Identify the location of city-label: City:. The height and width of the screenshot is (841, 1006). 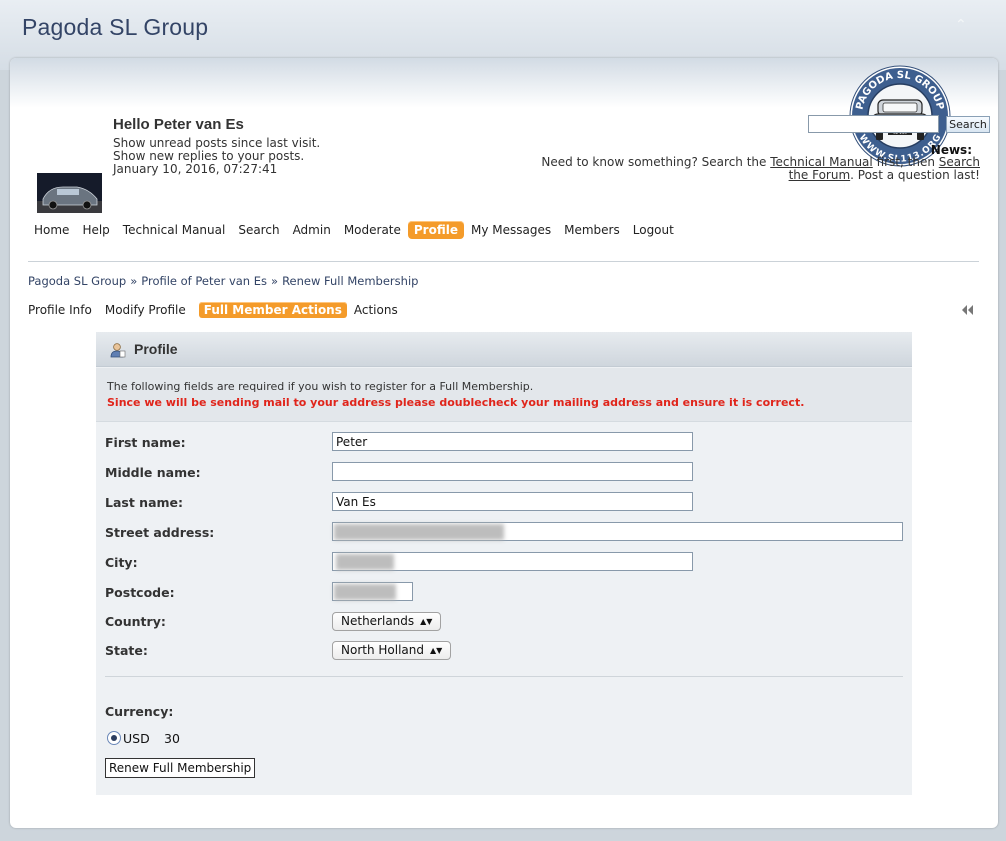
(121, 562).